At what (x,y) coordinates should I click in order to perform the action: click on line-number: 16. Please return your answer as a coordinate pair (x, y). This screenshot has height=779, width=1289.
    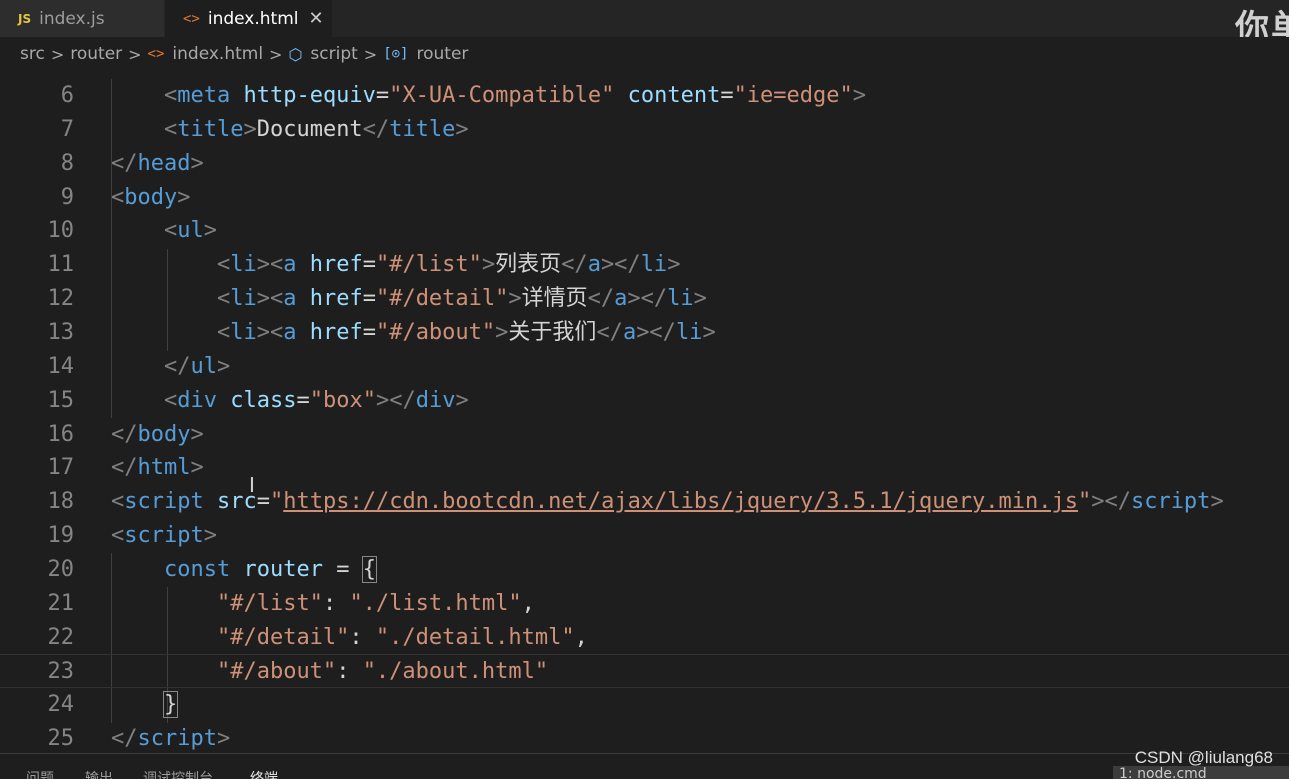
    Looking at the image, I should click on (61, 434).